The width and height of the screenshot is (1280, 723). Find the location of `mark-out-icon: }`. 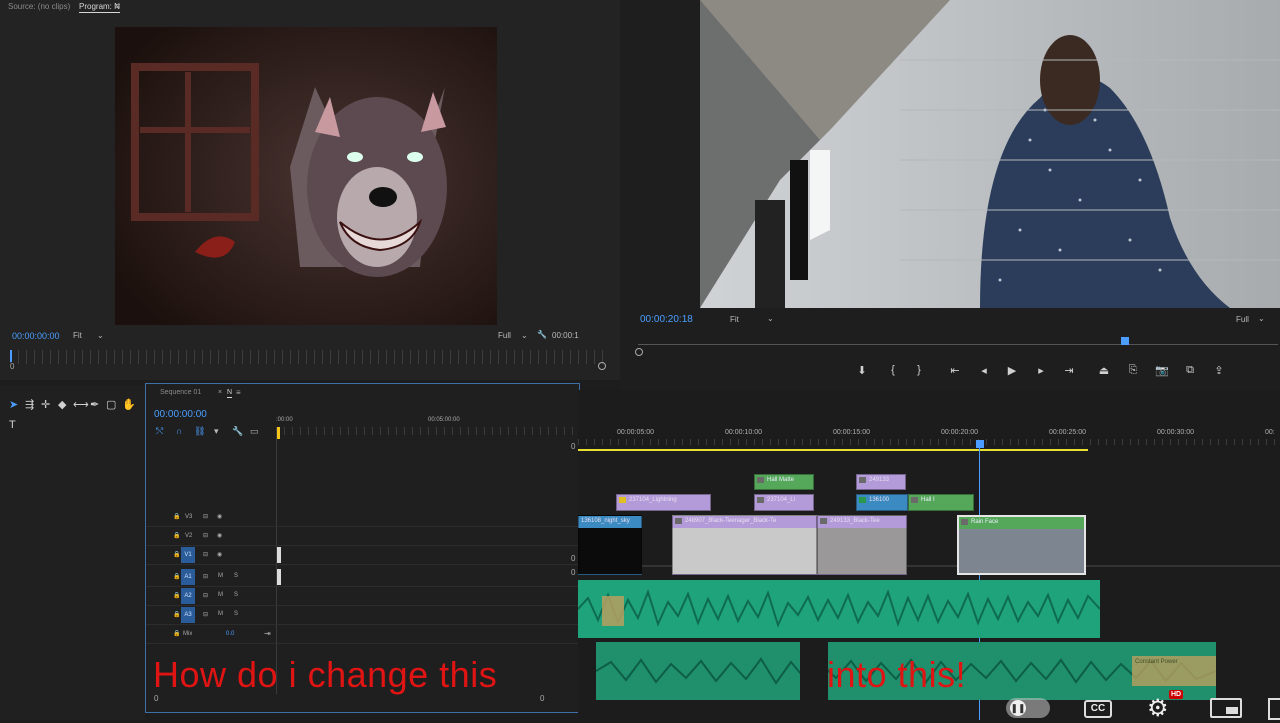

mark-out-icon: } is located at coordinates (919, 370).